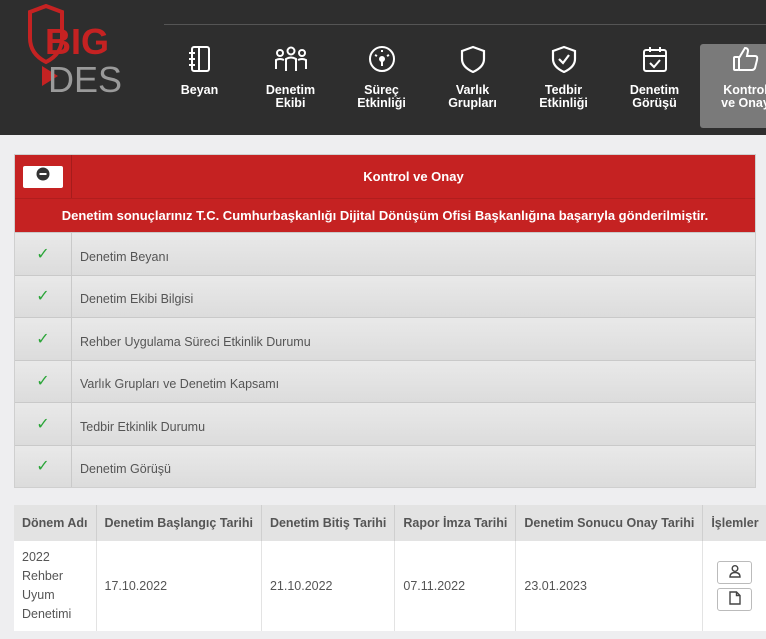  Describe the element at coordinates (734, 523) in the screenshot. I see `col-islemler: İşlemler` at that location.